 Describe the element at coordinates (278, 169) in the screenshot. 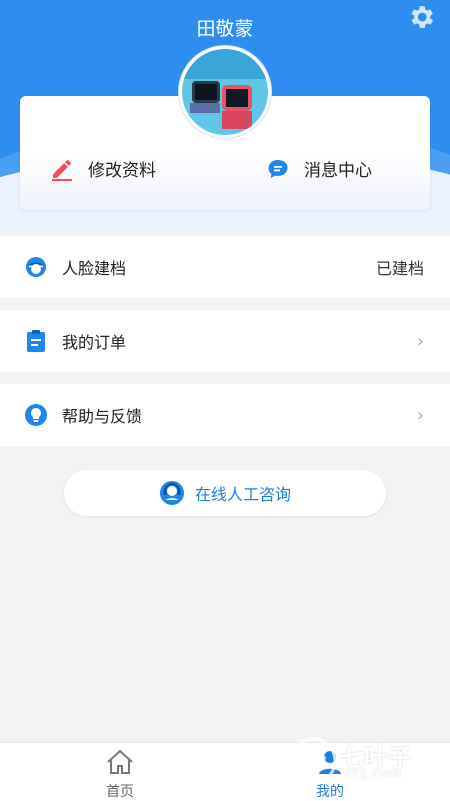

I see `chat-bubble-icon` at that location.